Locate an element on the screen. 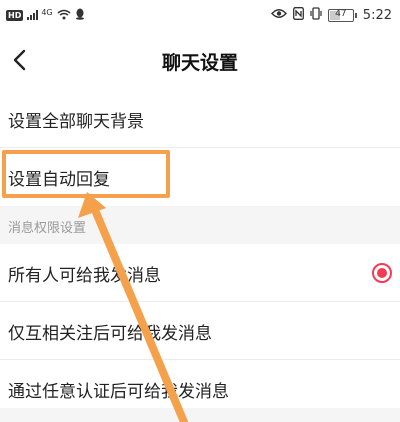 This screenshot has height=422, width=400. clock: 5:22 is located at coordinates (377, 15).